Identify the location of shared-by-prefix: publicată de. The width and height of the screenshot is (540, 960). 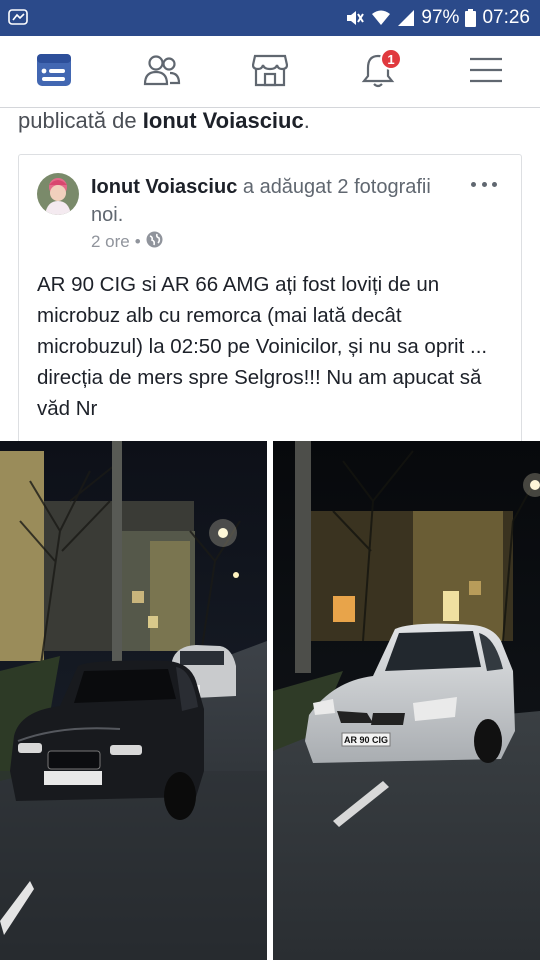
(80, 120).